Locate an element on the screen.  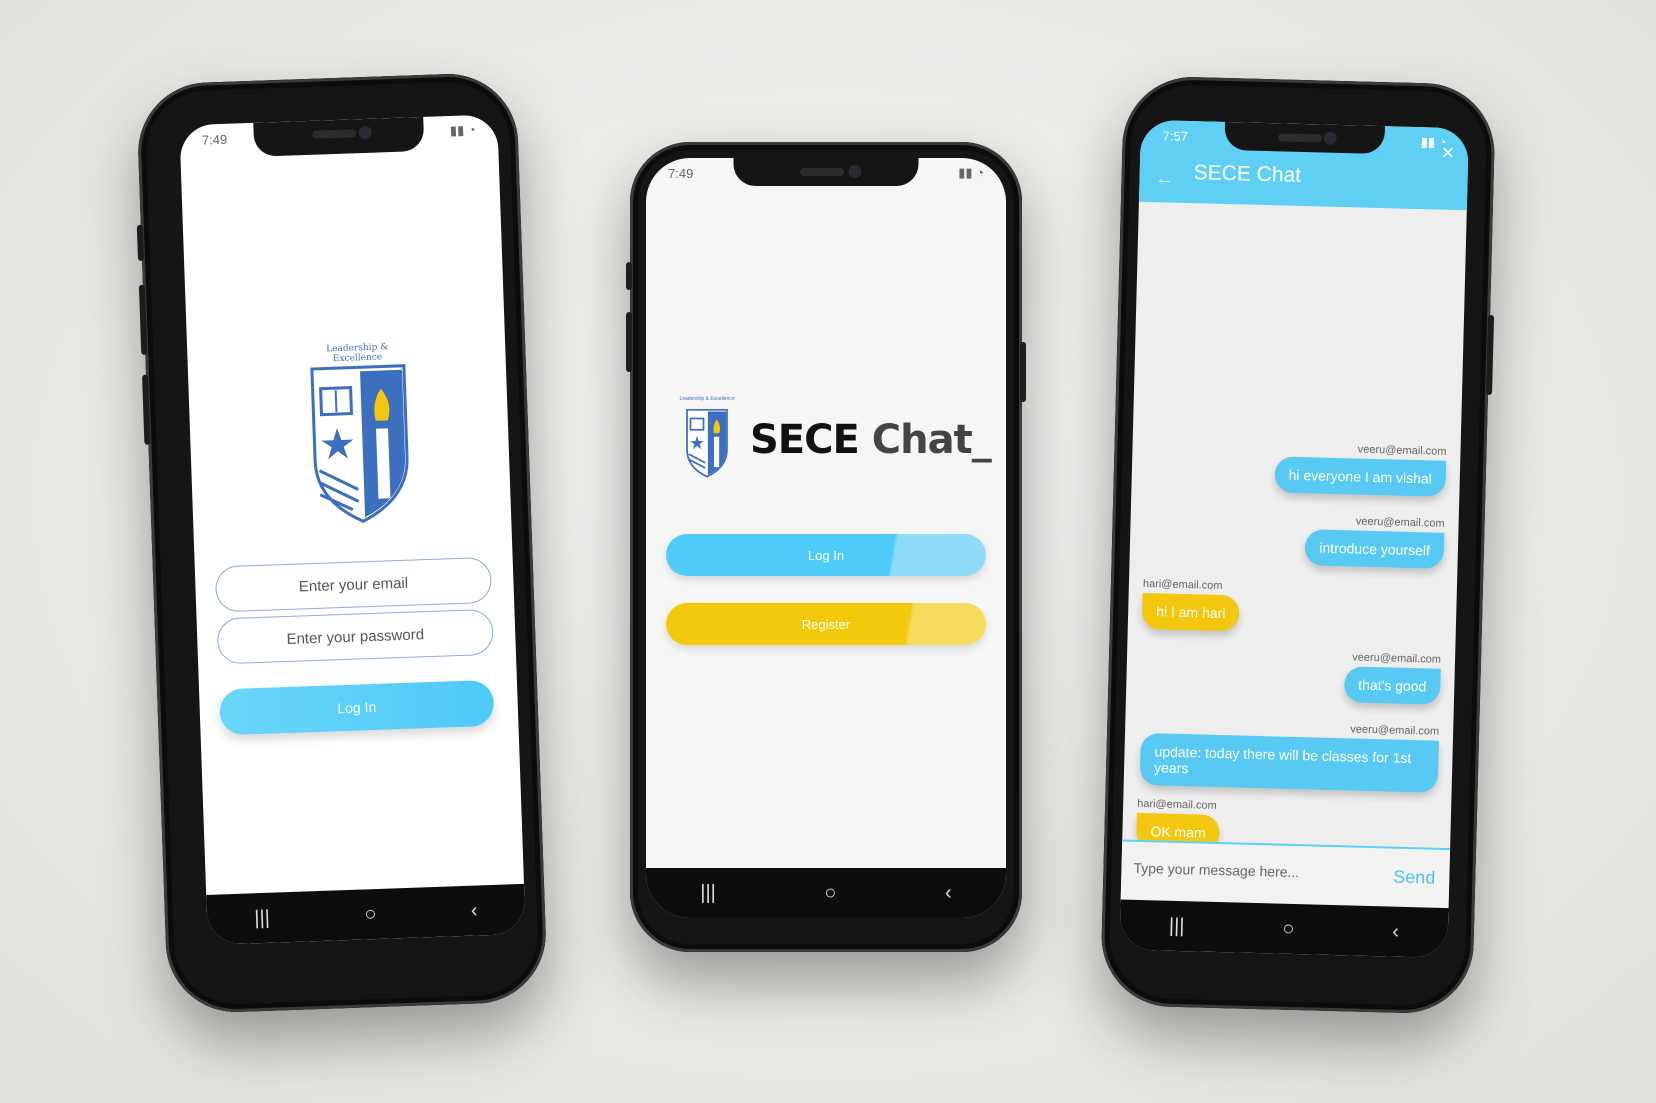
message-item: veeru@email.com hi everyone I am vishal is located at coordinates (1360, 469).